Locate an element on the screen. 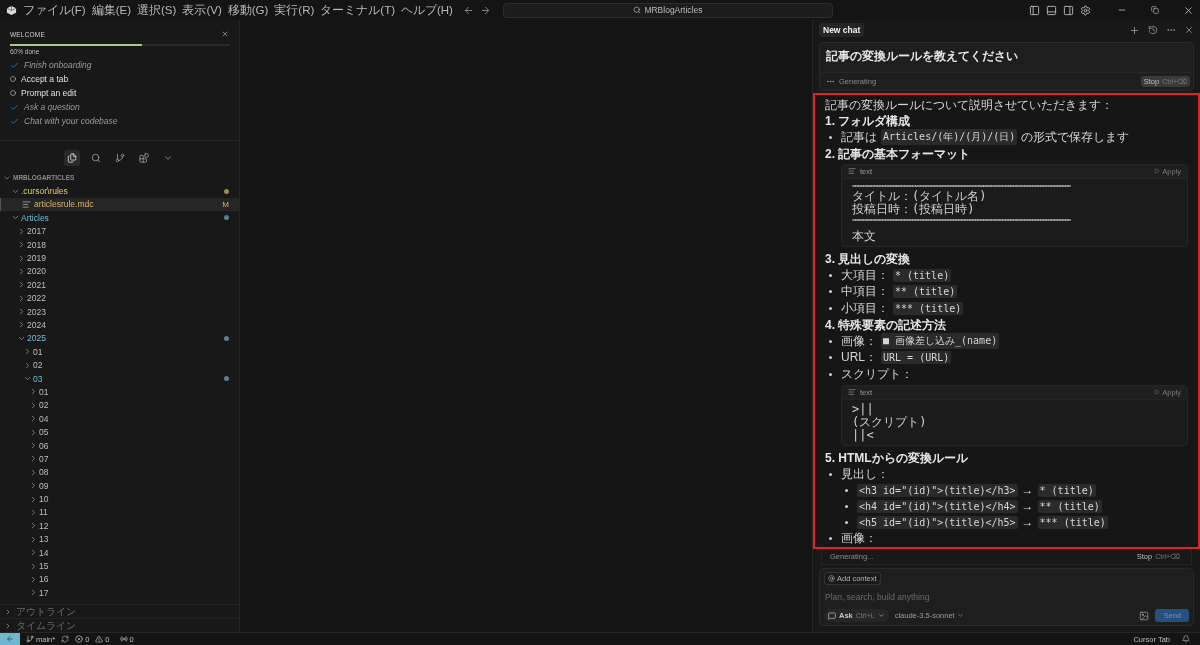  task-label: Ask a question is located at coordinates (52, 107).